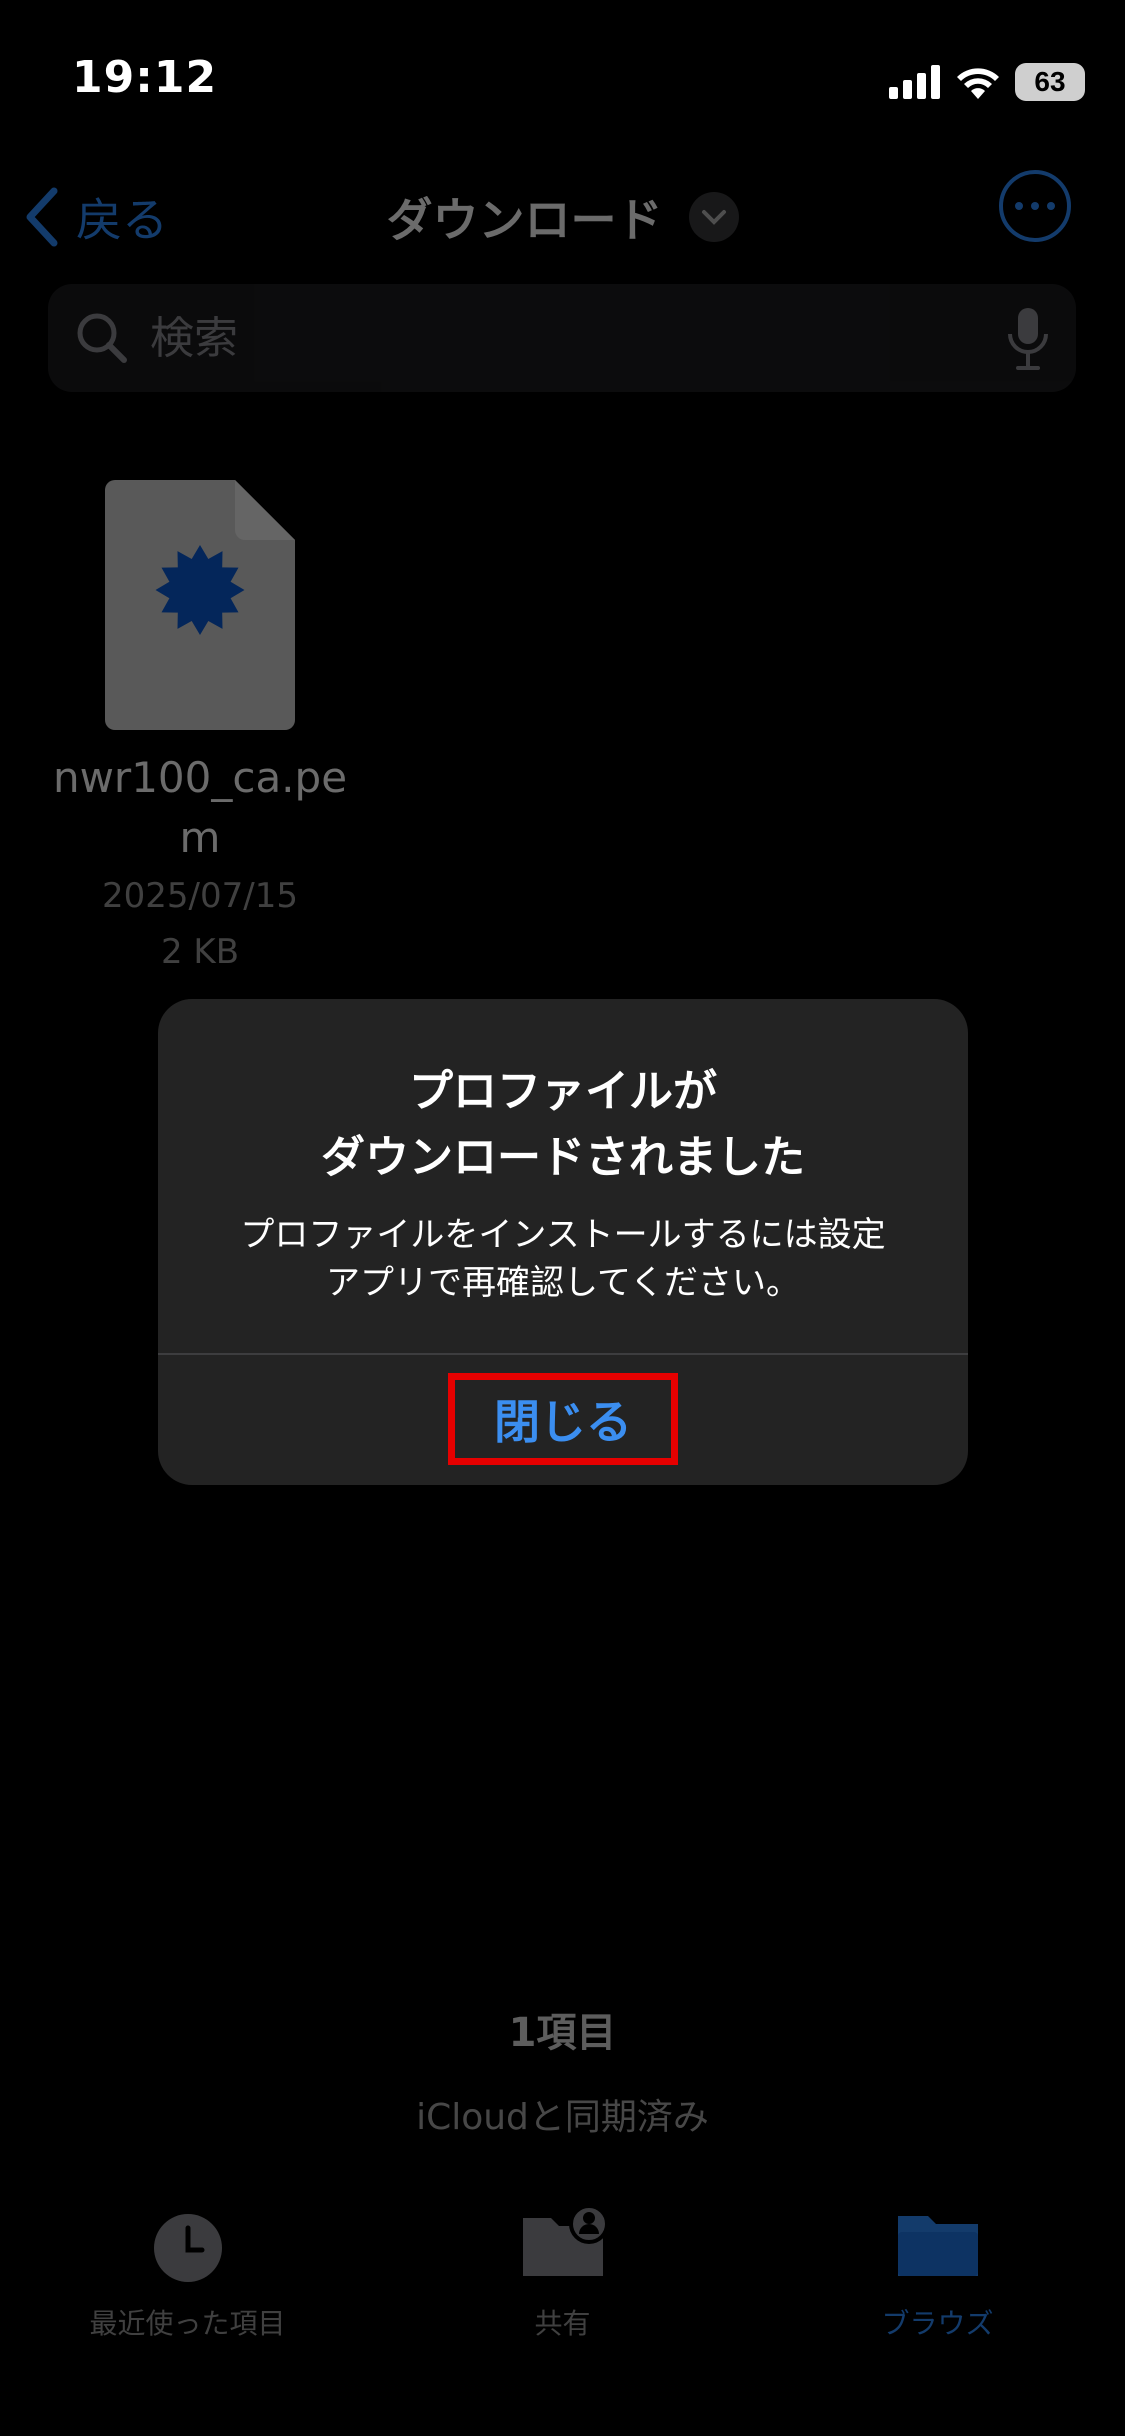  I want to click on tab-browse: ブラウズ, so click(937, 2313).